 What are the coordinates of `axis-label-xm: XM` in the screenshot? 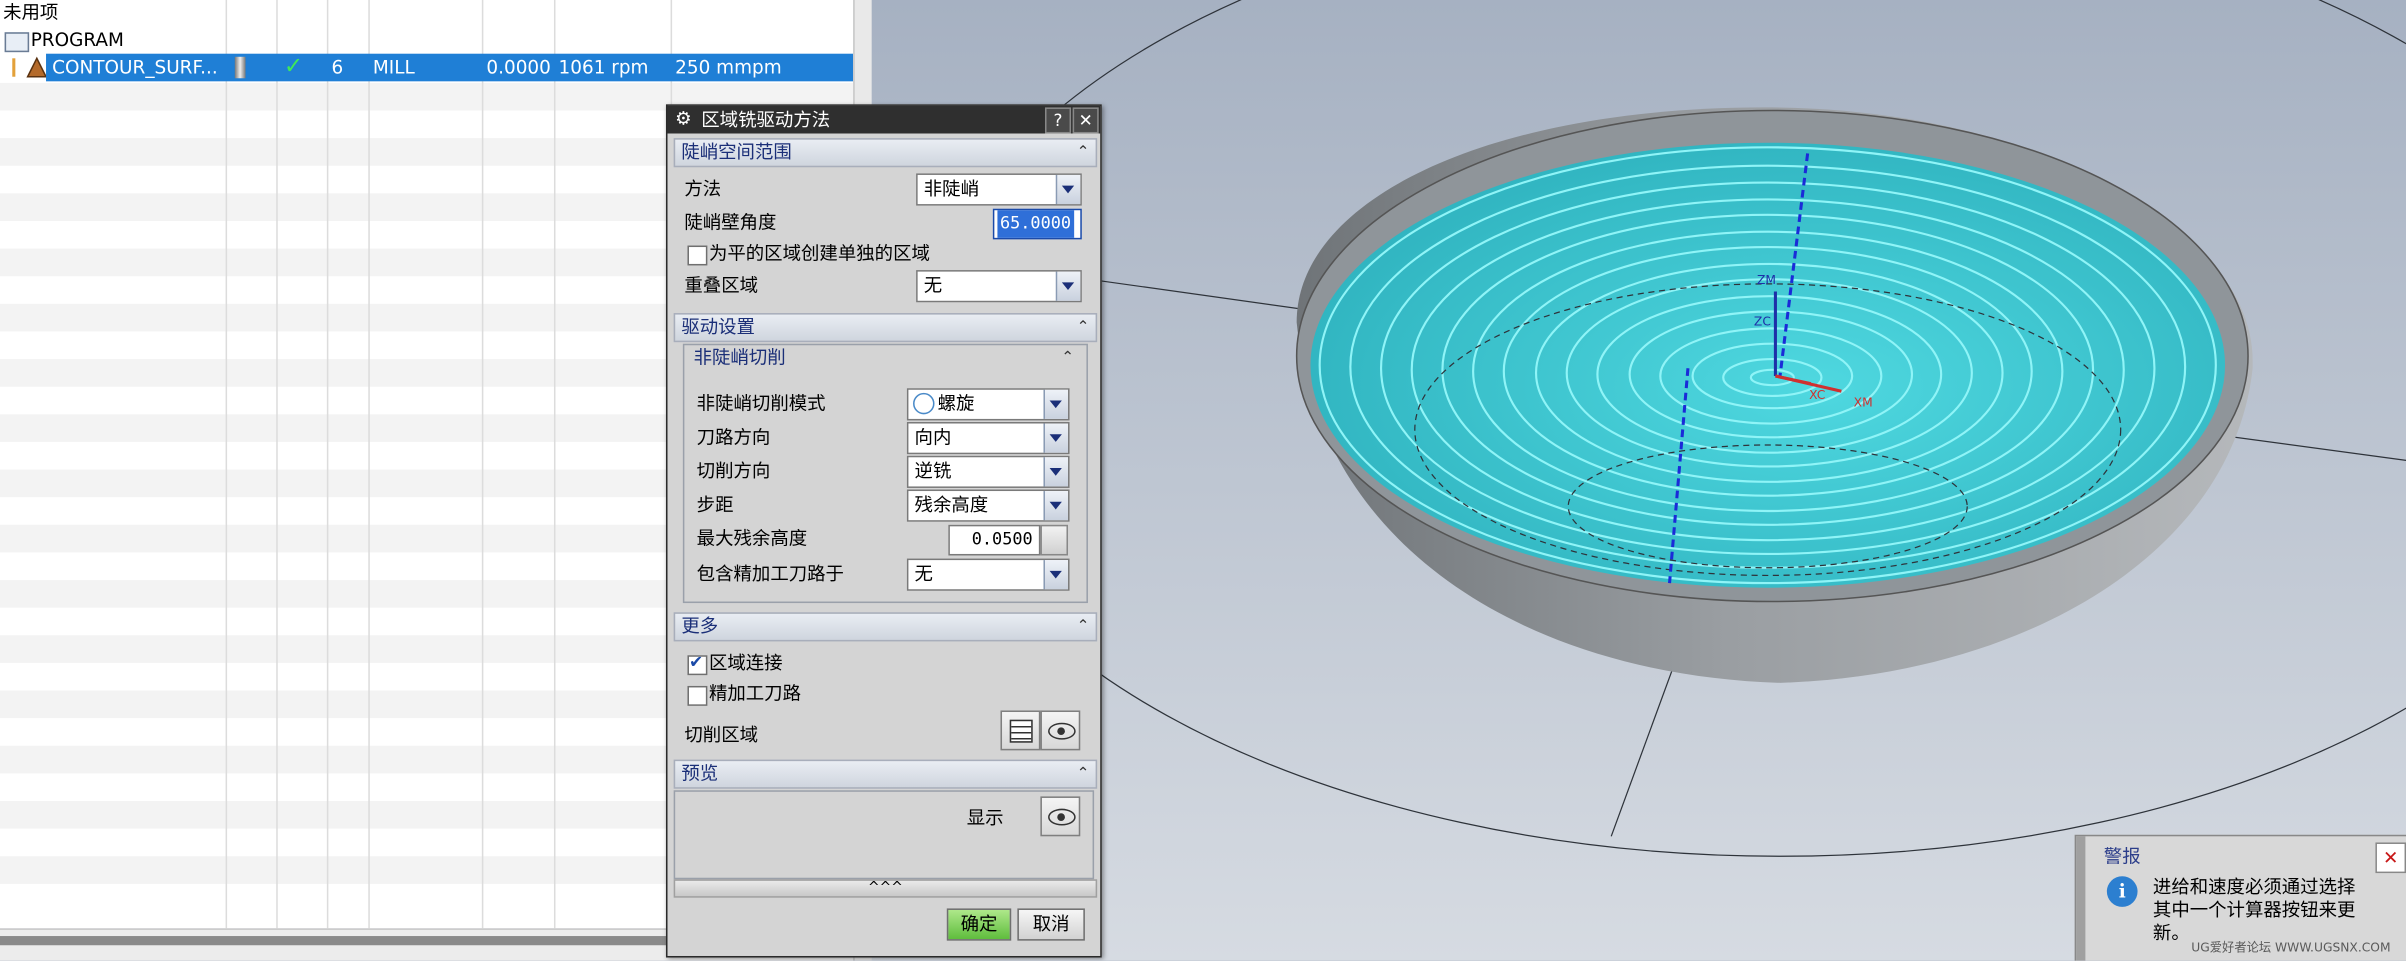 It's located at (1863, 402).